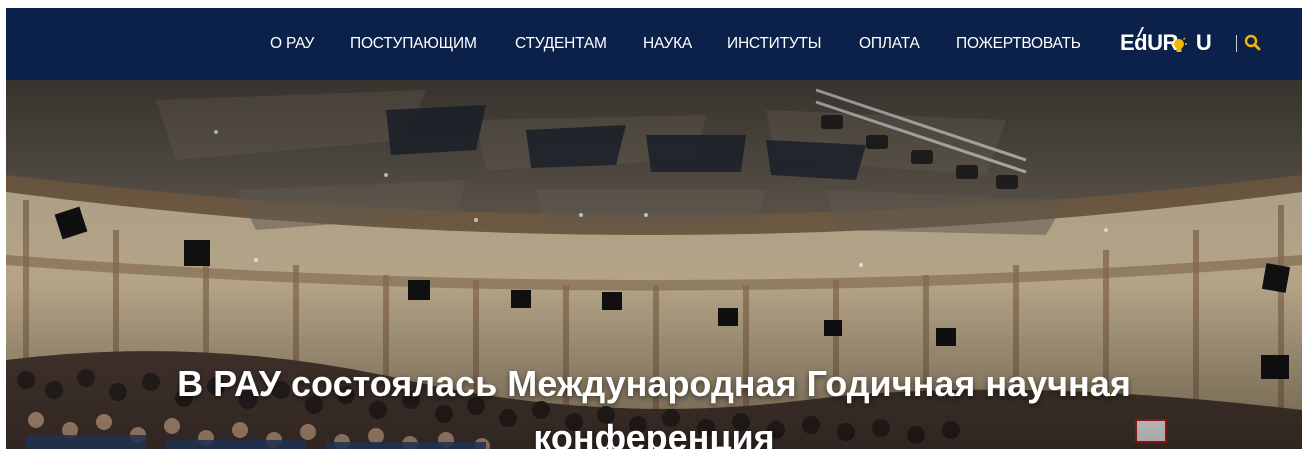 The height and width of the screenshot is (449, 1309). Describe the element at coordinates (1166, 42) in the screenshot. I see `logo-wordmark: EdUR U` at that location.